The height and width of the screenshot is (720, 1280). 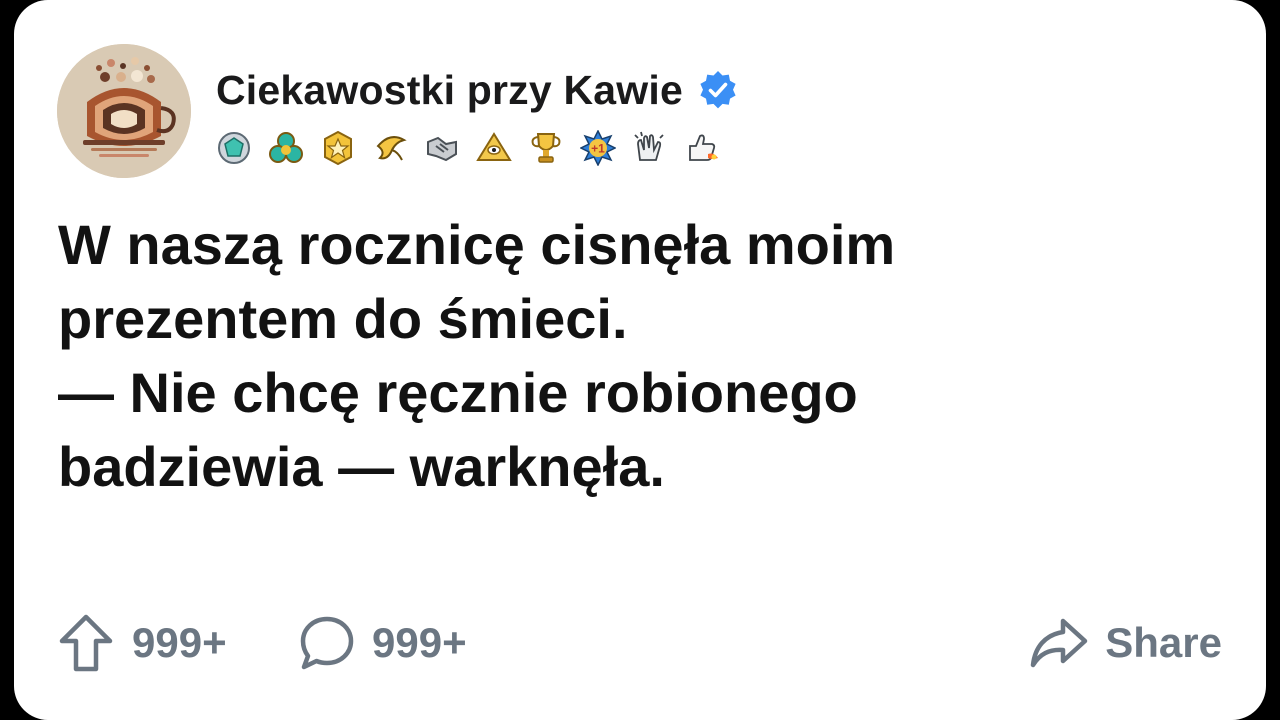 I want to click on author-name: Ciekawostki przy Kawie, so click(x=449, y=90).